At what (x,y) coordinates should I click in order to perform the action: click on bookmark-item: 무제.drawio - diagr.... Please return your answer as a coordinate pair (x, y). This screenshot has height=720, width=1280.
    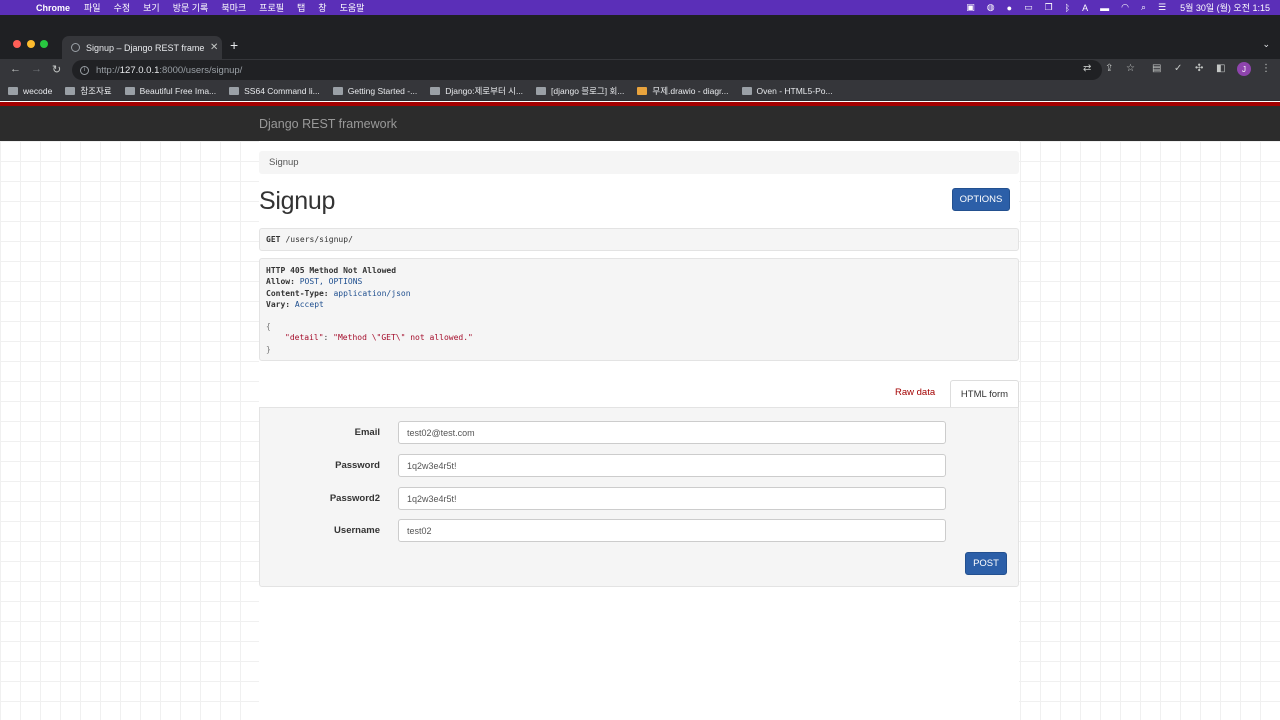
    Looking at the image, I should click on (683, 91).